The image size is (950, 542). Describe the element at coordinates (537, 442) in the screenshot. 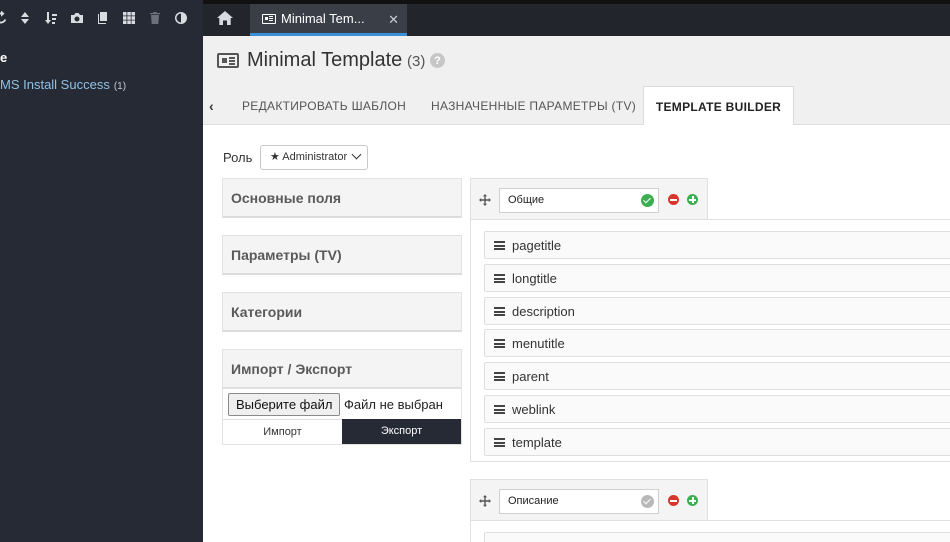

I see `field-name: template` at that location.